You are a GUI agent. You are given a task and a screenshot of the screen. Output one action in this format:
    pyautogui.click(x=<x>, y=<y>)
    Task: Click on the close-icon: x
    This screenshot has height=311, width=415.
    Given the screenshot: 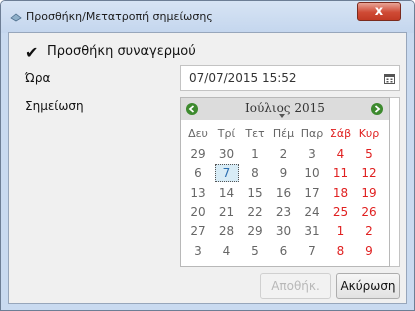 What is the action you would take?
    pyautogui.click(x=379, y=11)
    